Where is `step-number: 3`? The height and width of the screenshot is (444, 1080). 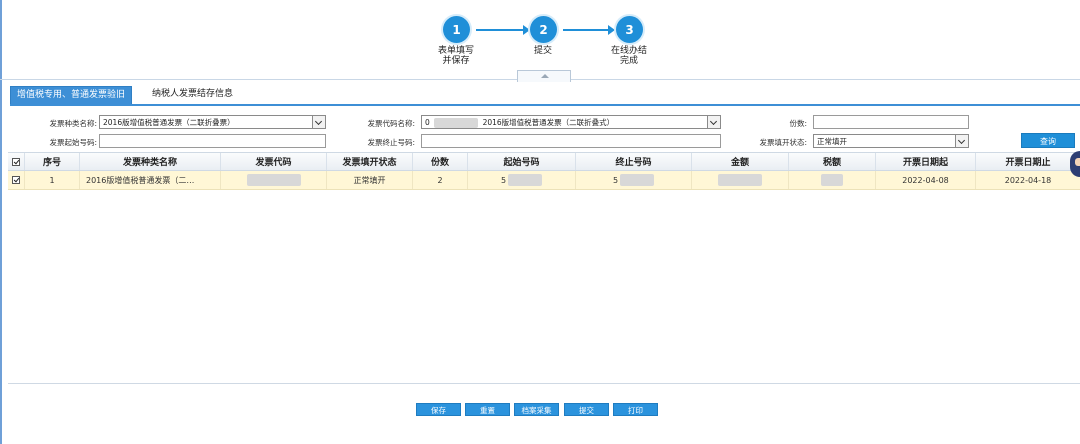
step-number: 3 is located at coordinates (629, 29).